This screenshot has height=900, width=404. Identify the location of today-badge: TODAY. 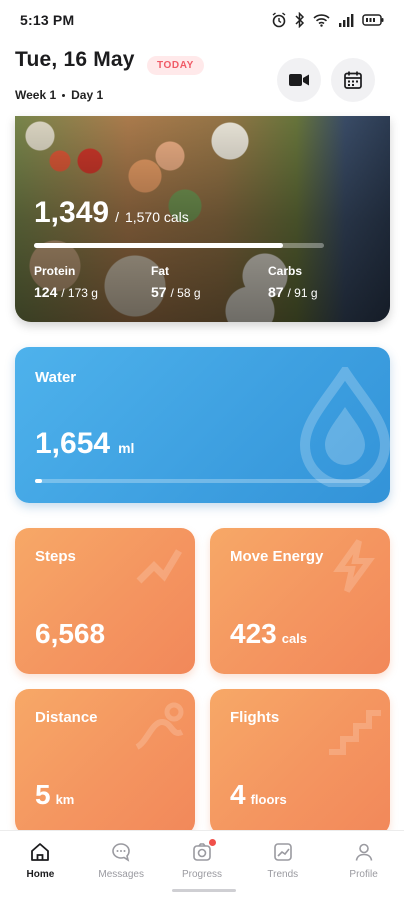
(175, 65).